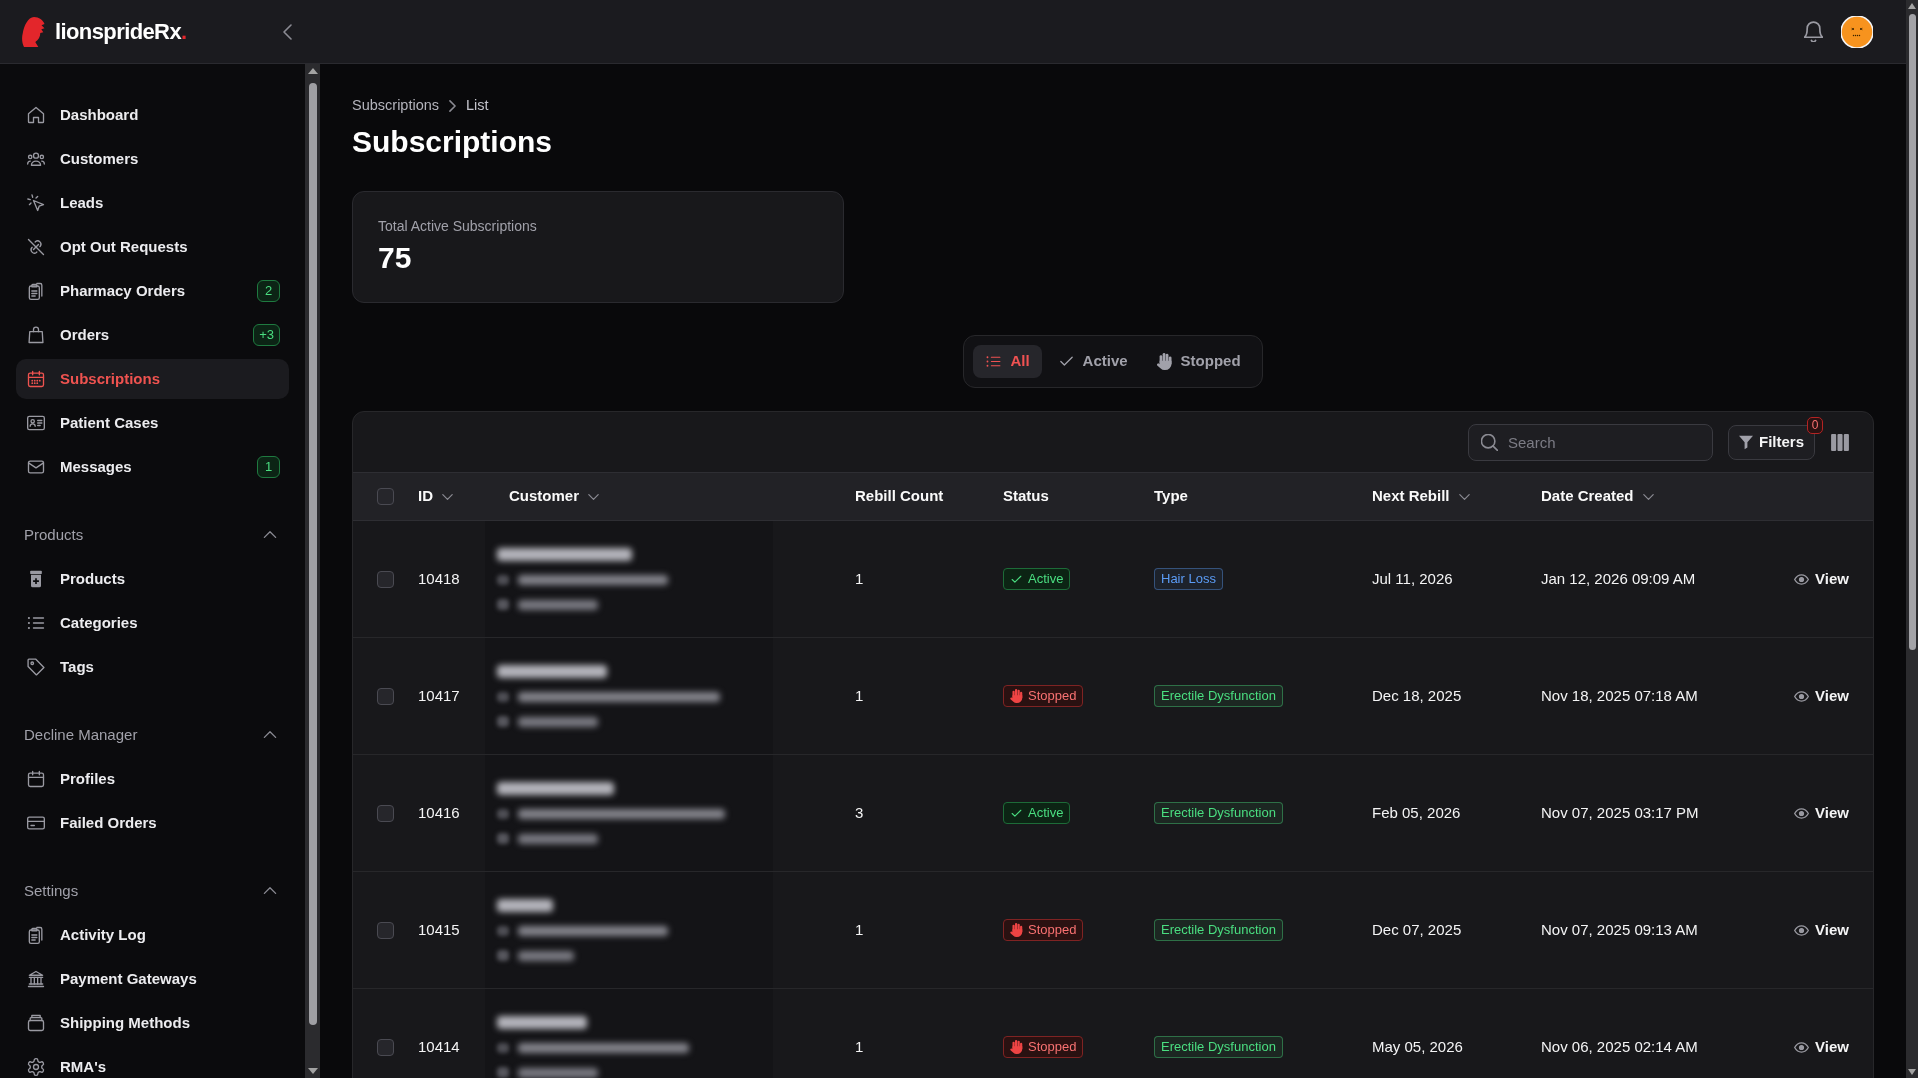 This screenshot has width=1918, height=1078. What do you see at coordinates (152, 823) in the screenshot?
I see `sidebar-item: Failed Orders` at bounding box center [152, 823].